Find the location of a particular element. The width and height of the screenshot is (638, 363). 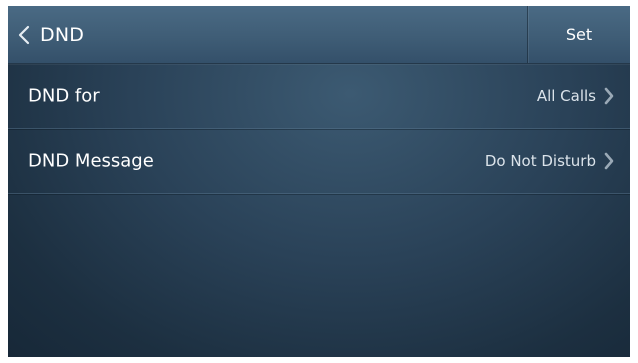

row-value-text: All Calls is located at coordinates (566, 96).